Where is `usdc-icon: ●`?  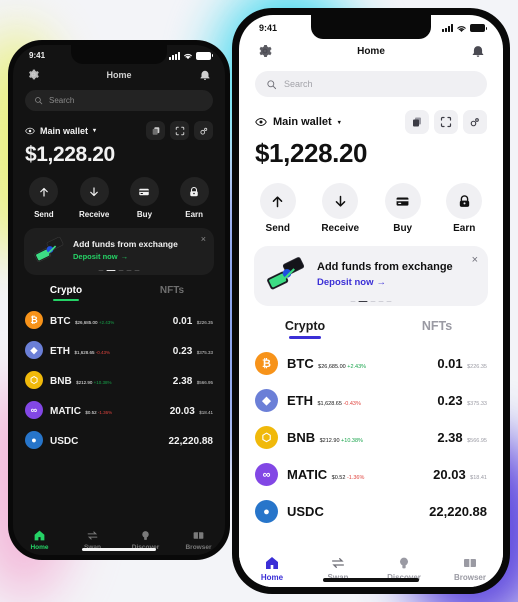 usdc-icon: ● is located at coordinates (266, 511).